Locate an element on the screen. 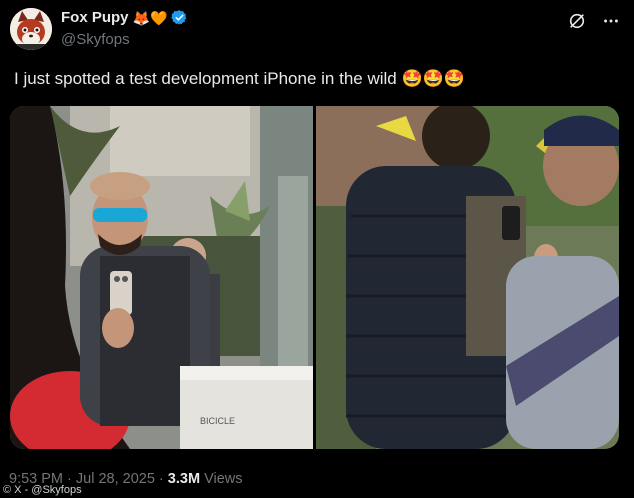  views-count: 3.3M is located at coordinates (184, 479).